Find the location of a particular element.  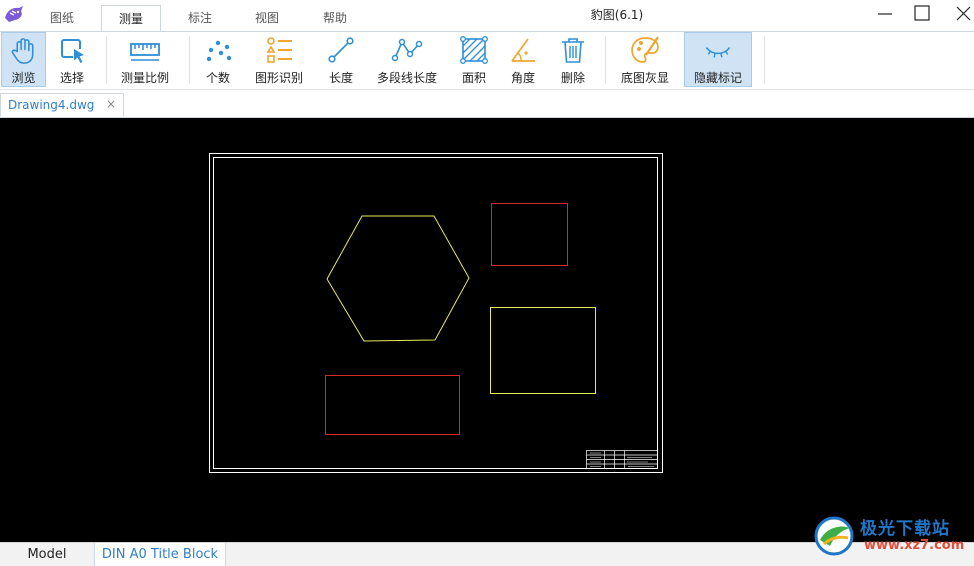

menu-tab-drawing: 图纸 is located at coordinates (62, 18).